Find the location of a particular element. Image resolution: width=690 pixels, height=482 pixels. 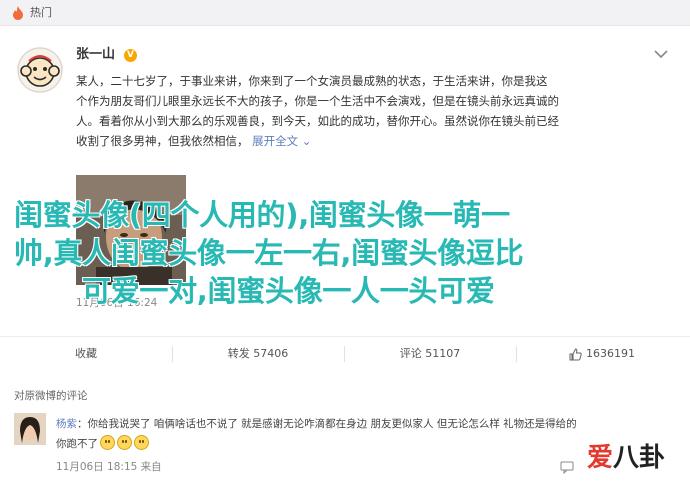

logo-text: 八卦 is located at coordinates (639, 458).